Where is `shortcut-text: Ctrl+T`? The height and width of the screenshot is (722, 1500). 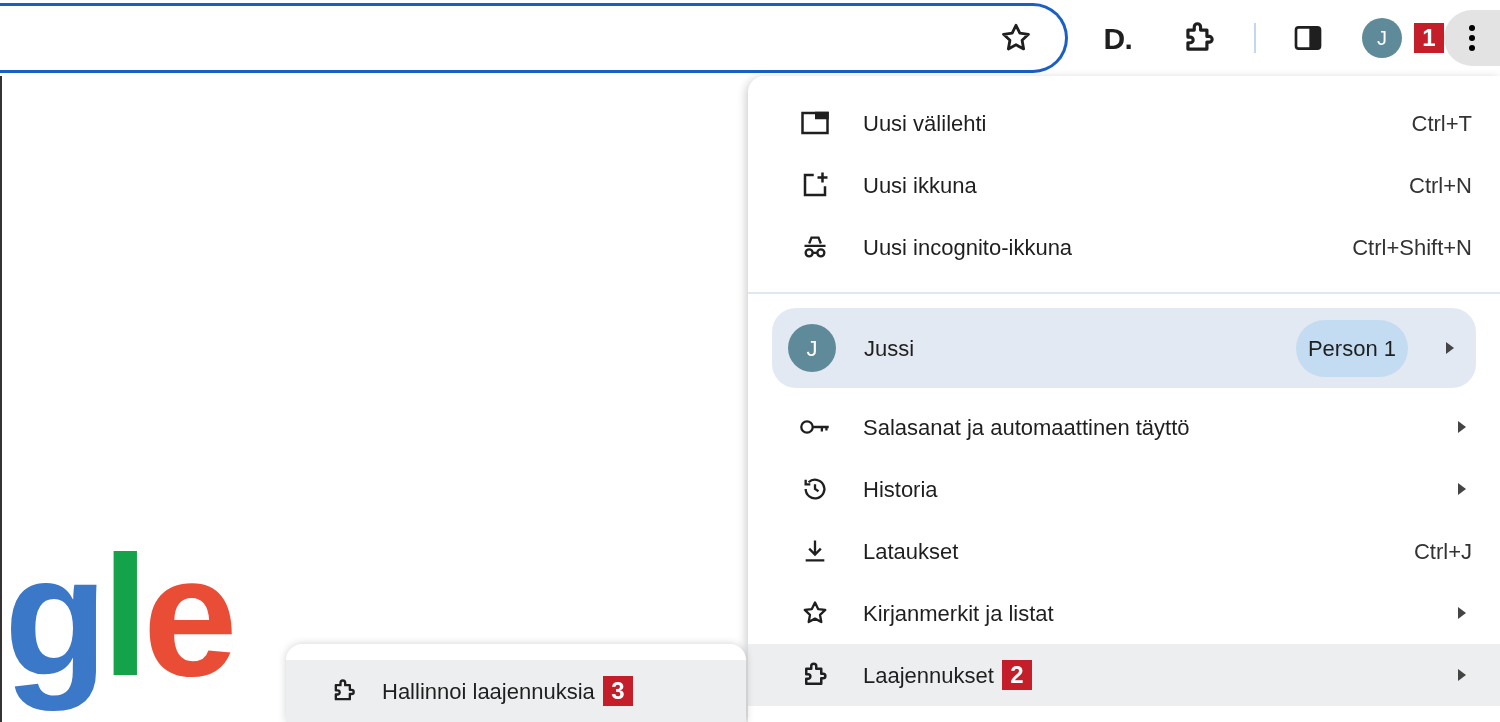 shortcut-text: Ctrl+T is located at coordinates (1441, 123).